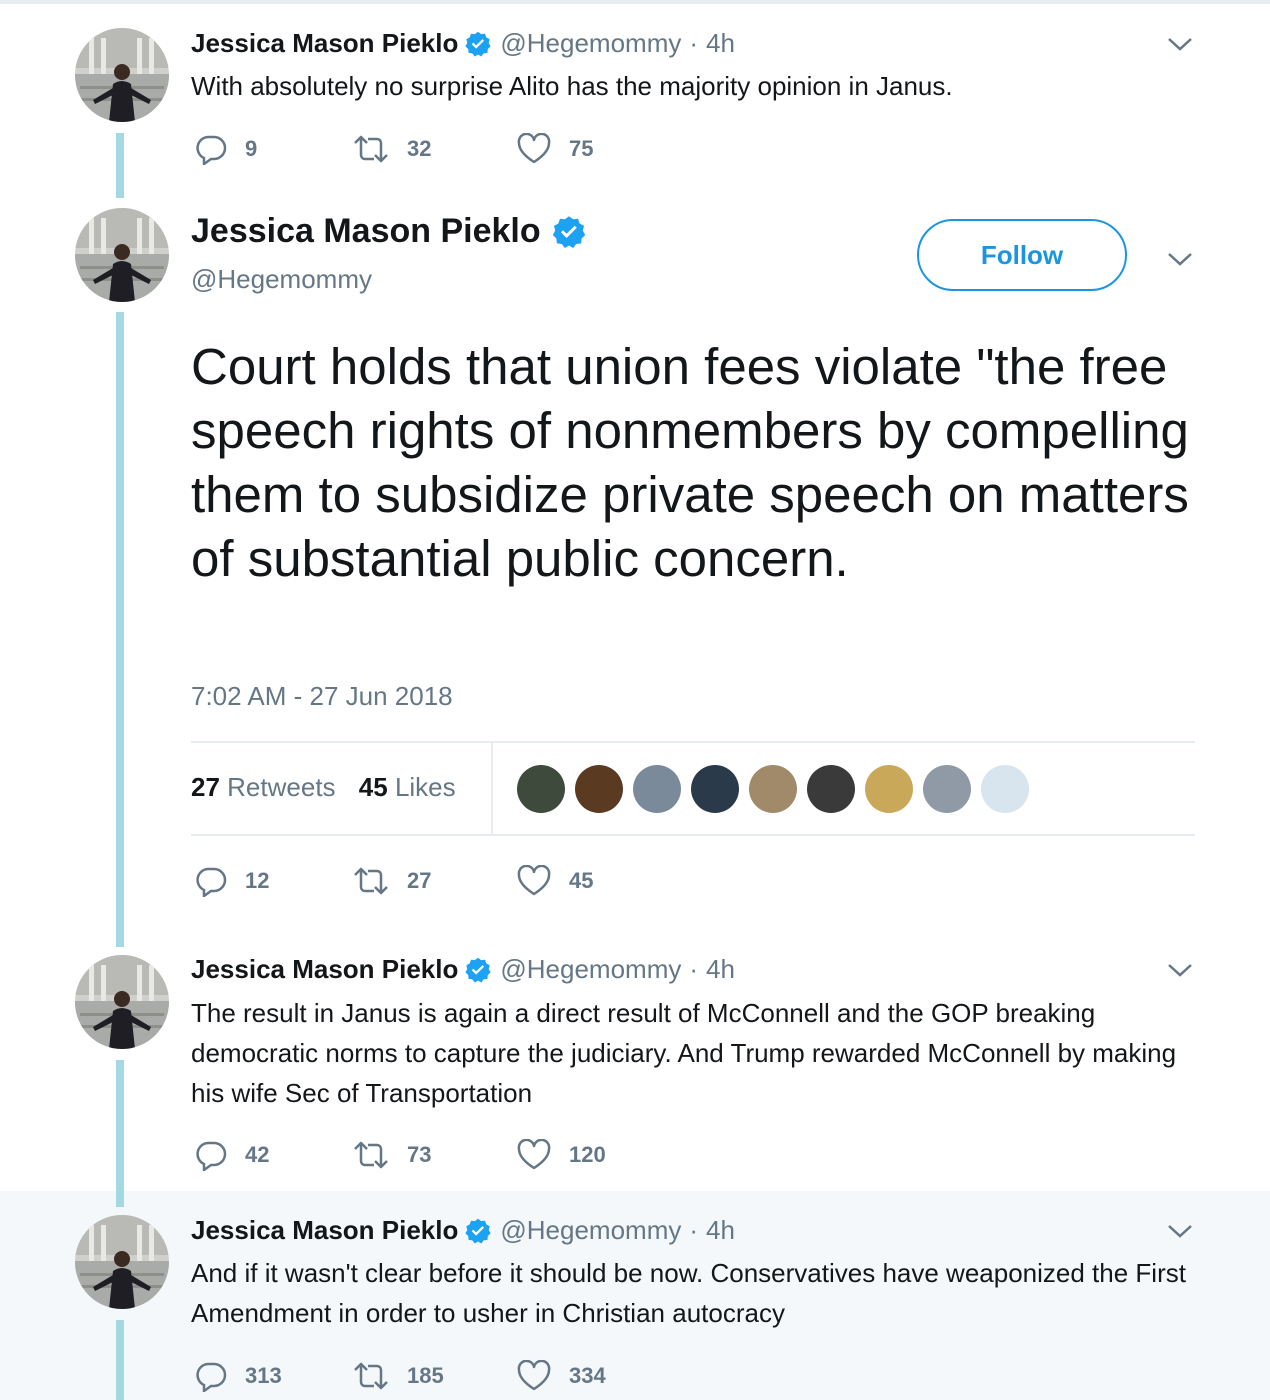 This screenshot has height=1400, width=1270. I want to click on reply-count: 42, so click(257, 1154).